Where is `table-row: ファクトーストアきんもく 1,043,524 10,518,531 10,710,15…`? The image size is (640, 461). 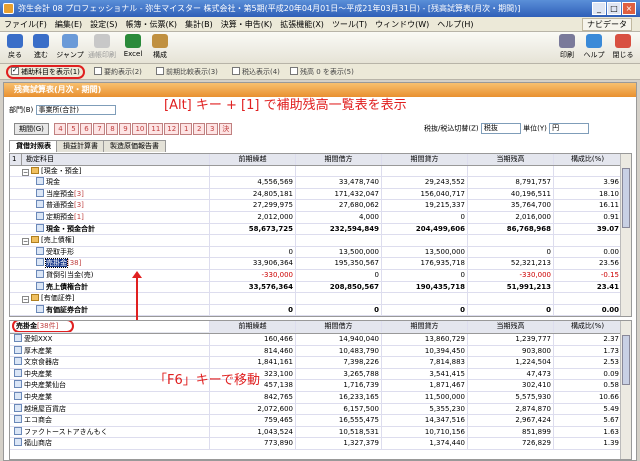
table-row: ファクトーストアきんもく 1,043,524 10,518,531 10,710,15… is located at coordinates (320, 432).